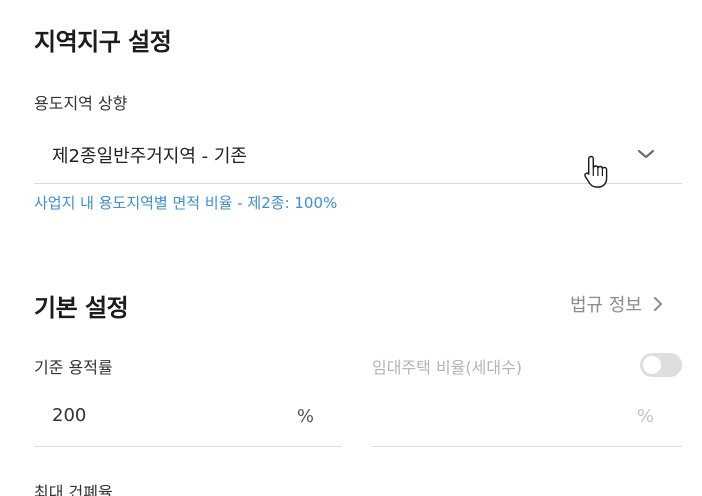 The height and width of the screenshot is (496, 702). Describe the element at coordinates (149, 156) in the screenshot. I see `zoning-select-value: 제2종일반주거지역 - 기존` at that location.